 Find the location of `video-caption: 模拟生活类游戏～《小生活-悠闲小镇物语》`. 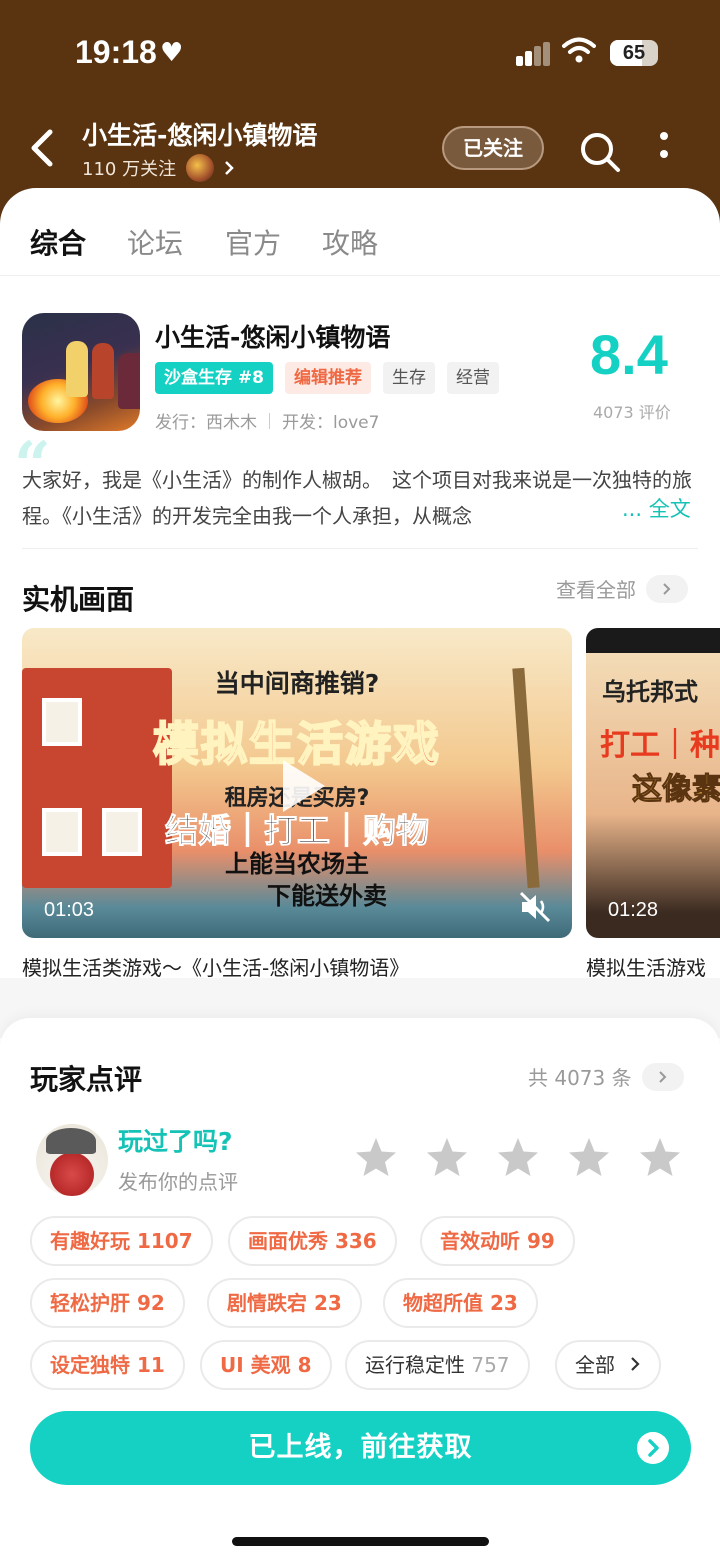

video-caption: 模拟生活类游戏～《小生活-悠闲小镇物语》 is located at coordinates (215, 966).